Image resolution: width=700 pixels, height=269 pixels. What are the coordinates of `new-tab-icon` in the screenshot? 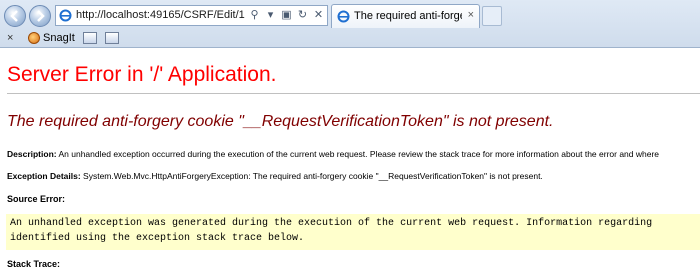 It's located at (492, 16).